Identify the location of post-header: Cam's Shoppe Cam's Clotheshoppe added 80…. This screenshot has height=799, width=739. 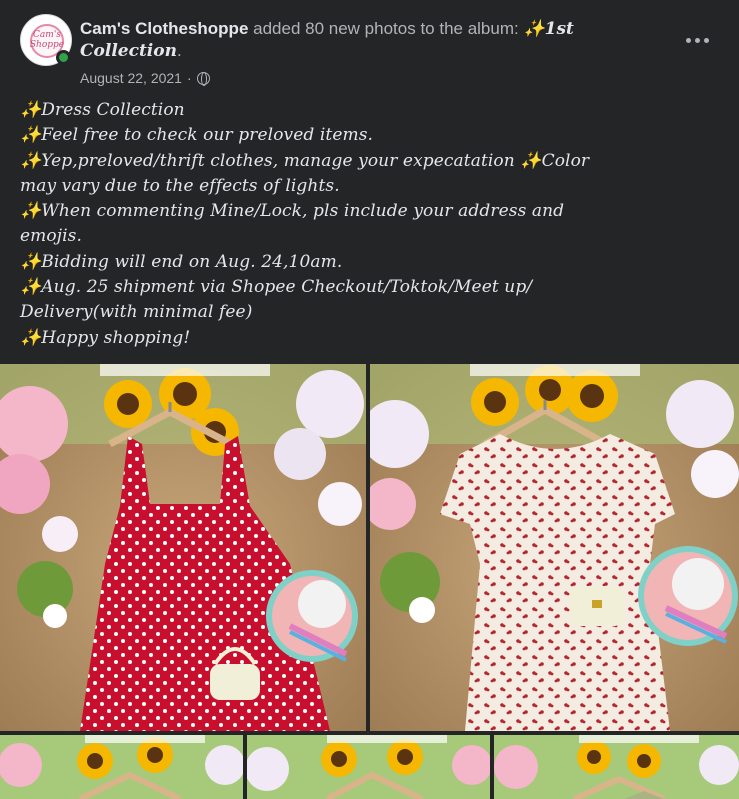
(369, 50).